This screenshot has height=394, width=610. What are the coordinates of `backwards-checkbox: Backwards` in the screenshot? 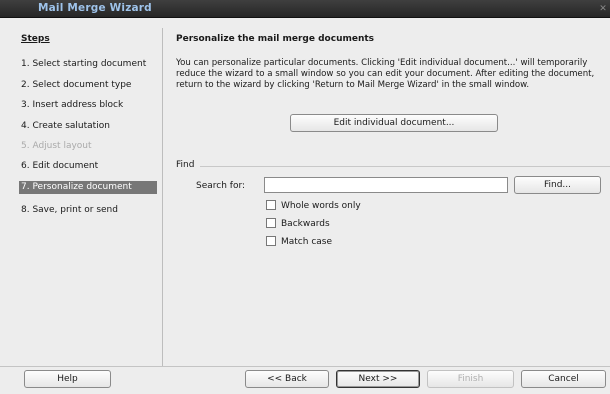 It's located at (298, 224).